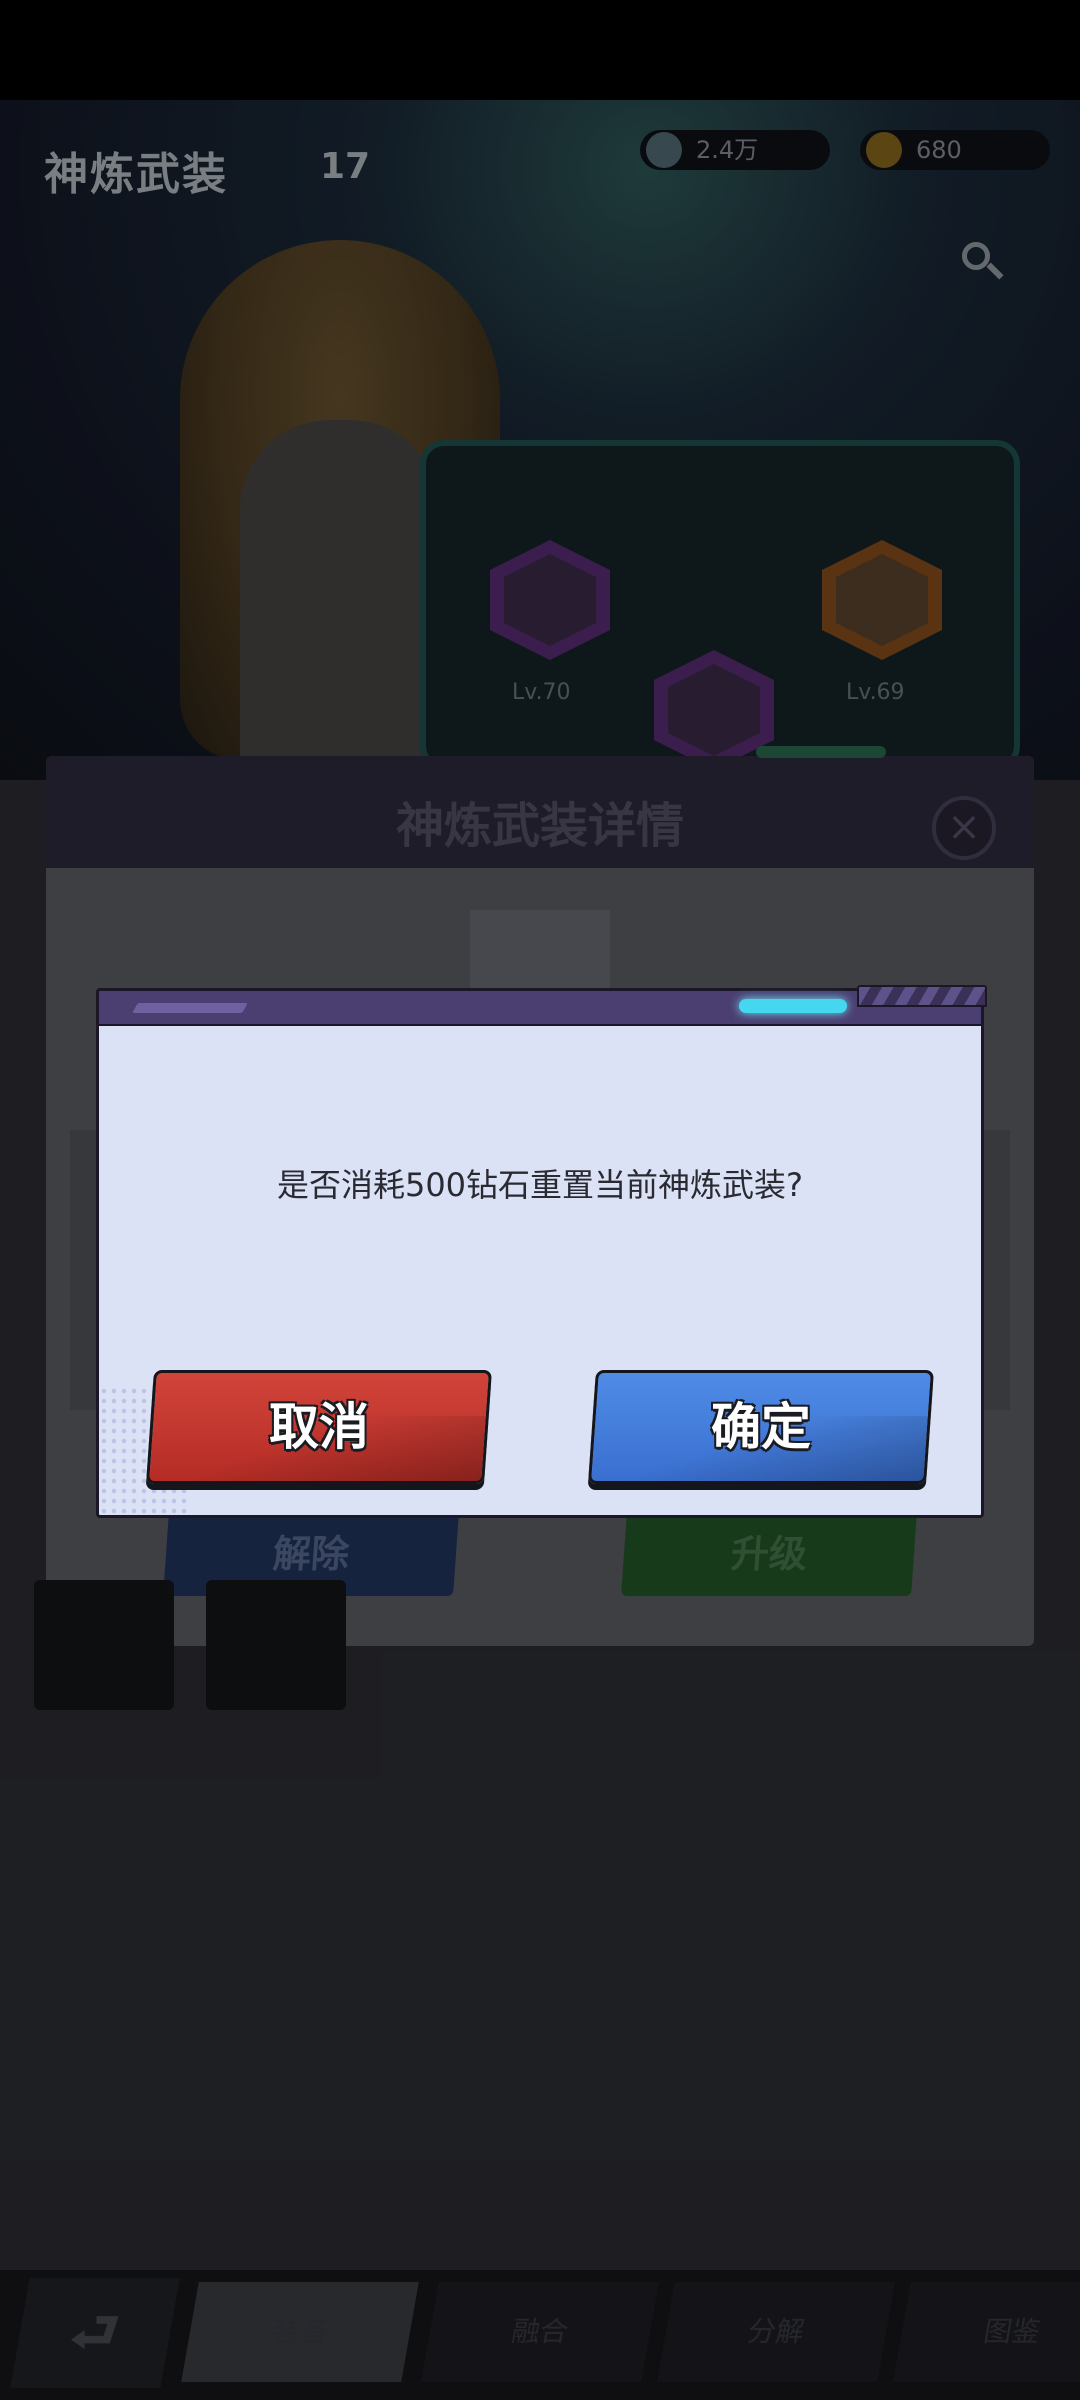 Image resolution: width=1080 pixels, height=2400 pixels. I want to click on confirm-button-label: 确定, so click(761, 1427).